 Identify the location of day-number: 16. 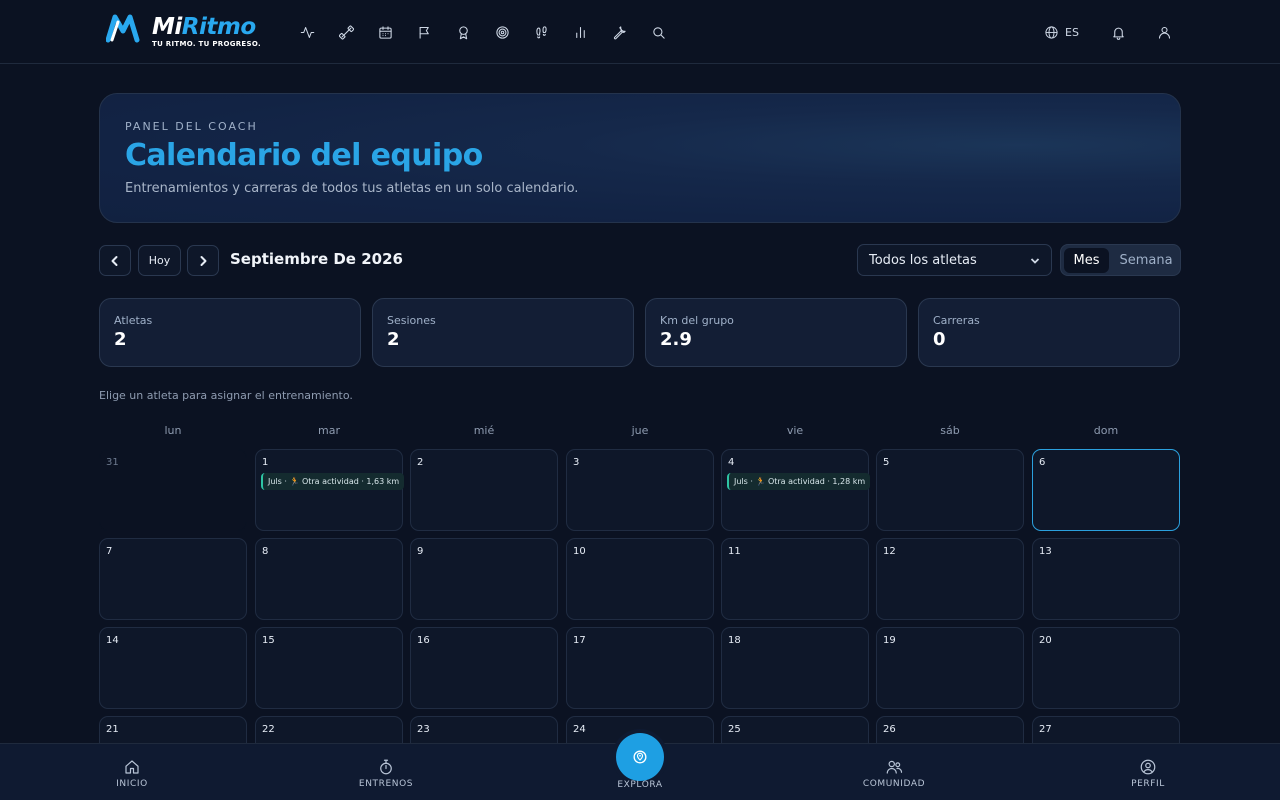
(423, 640).